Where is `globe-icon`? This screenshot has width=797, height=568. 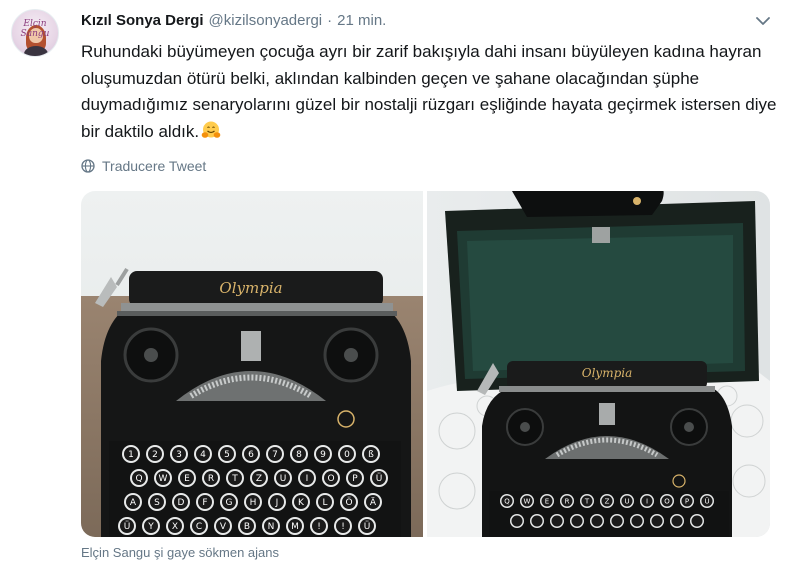
globe-icon is located at coordinates (88, 166).